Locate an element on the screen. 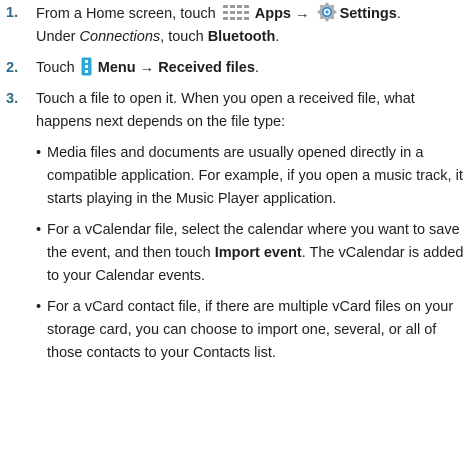 The image size is (471, 466). step-number: 3. is located at coordinates (12, 99).